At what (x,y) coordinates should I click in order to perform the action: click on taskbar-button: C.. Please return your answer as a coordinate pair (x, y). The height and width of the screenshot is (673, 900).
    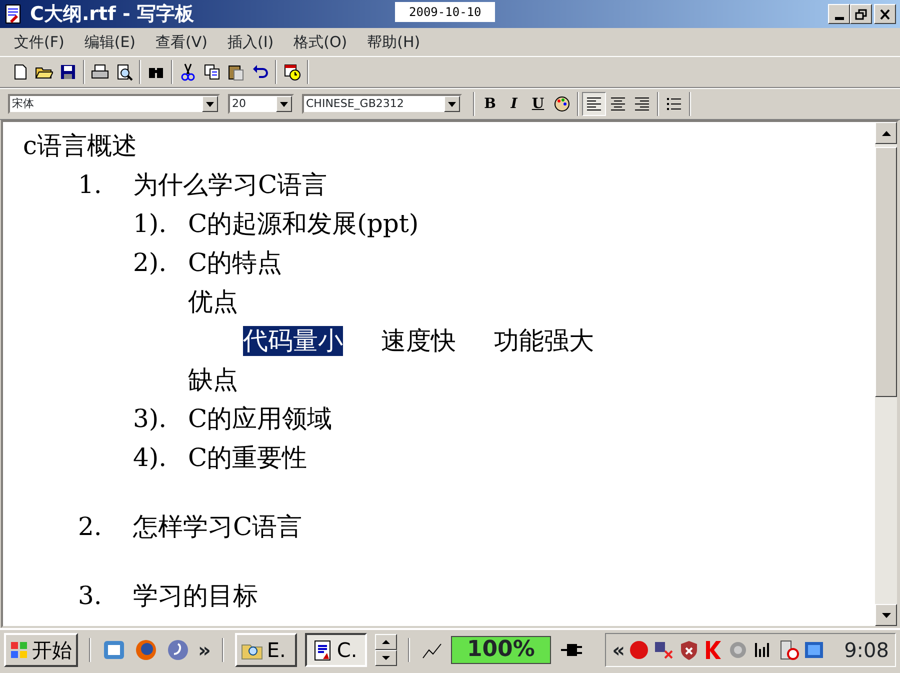
    Looking at the image, I should click on (335, 649).